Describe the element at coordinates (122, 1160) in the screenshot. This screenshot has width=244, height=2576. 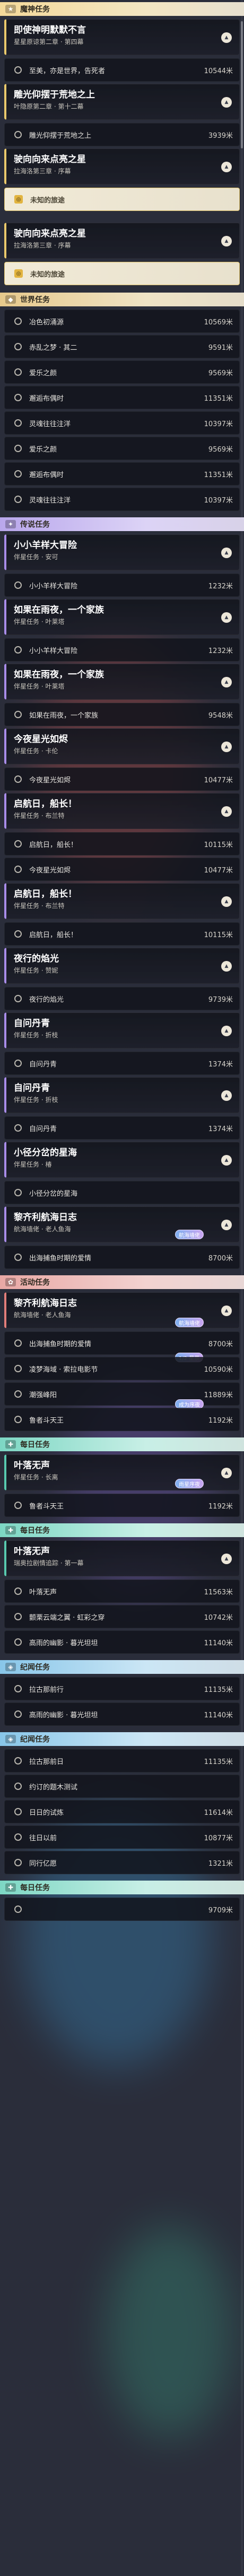
I see `quest-card: 小径分岔的星海 伴星任务 · 椿 ▲` at that location.